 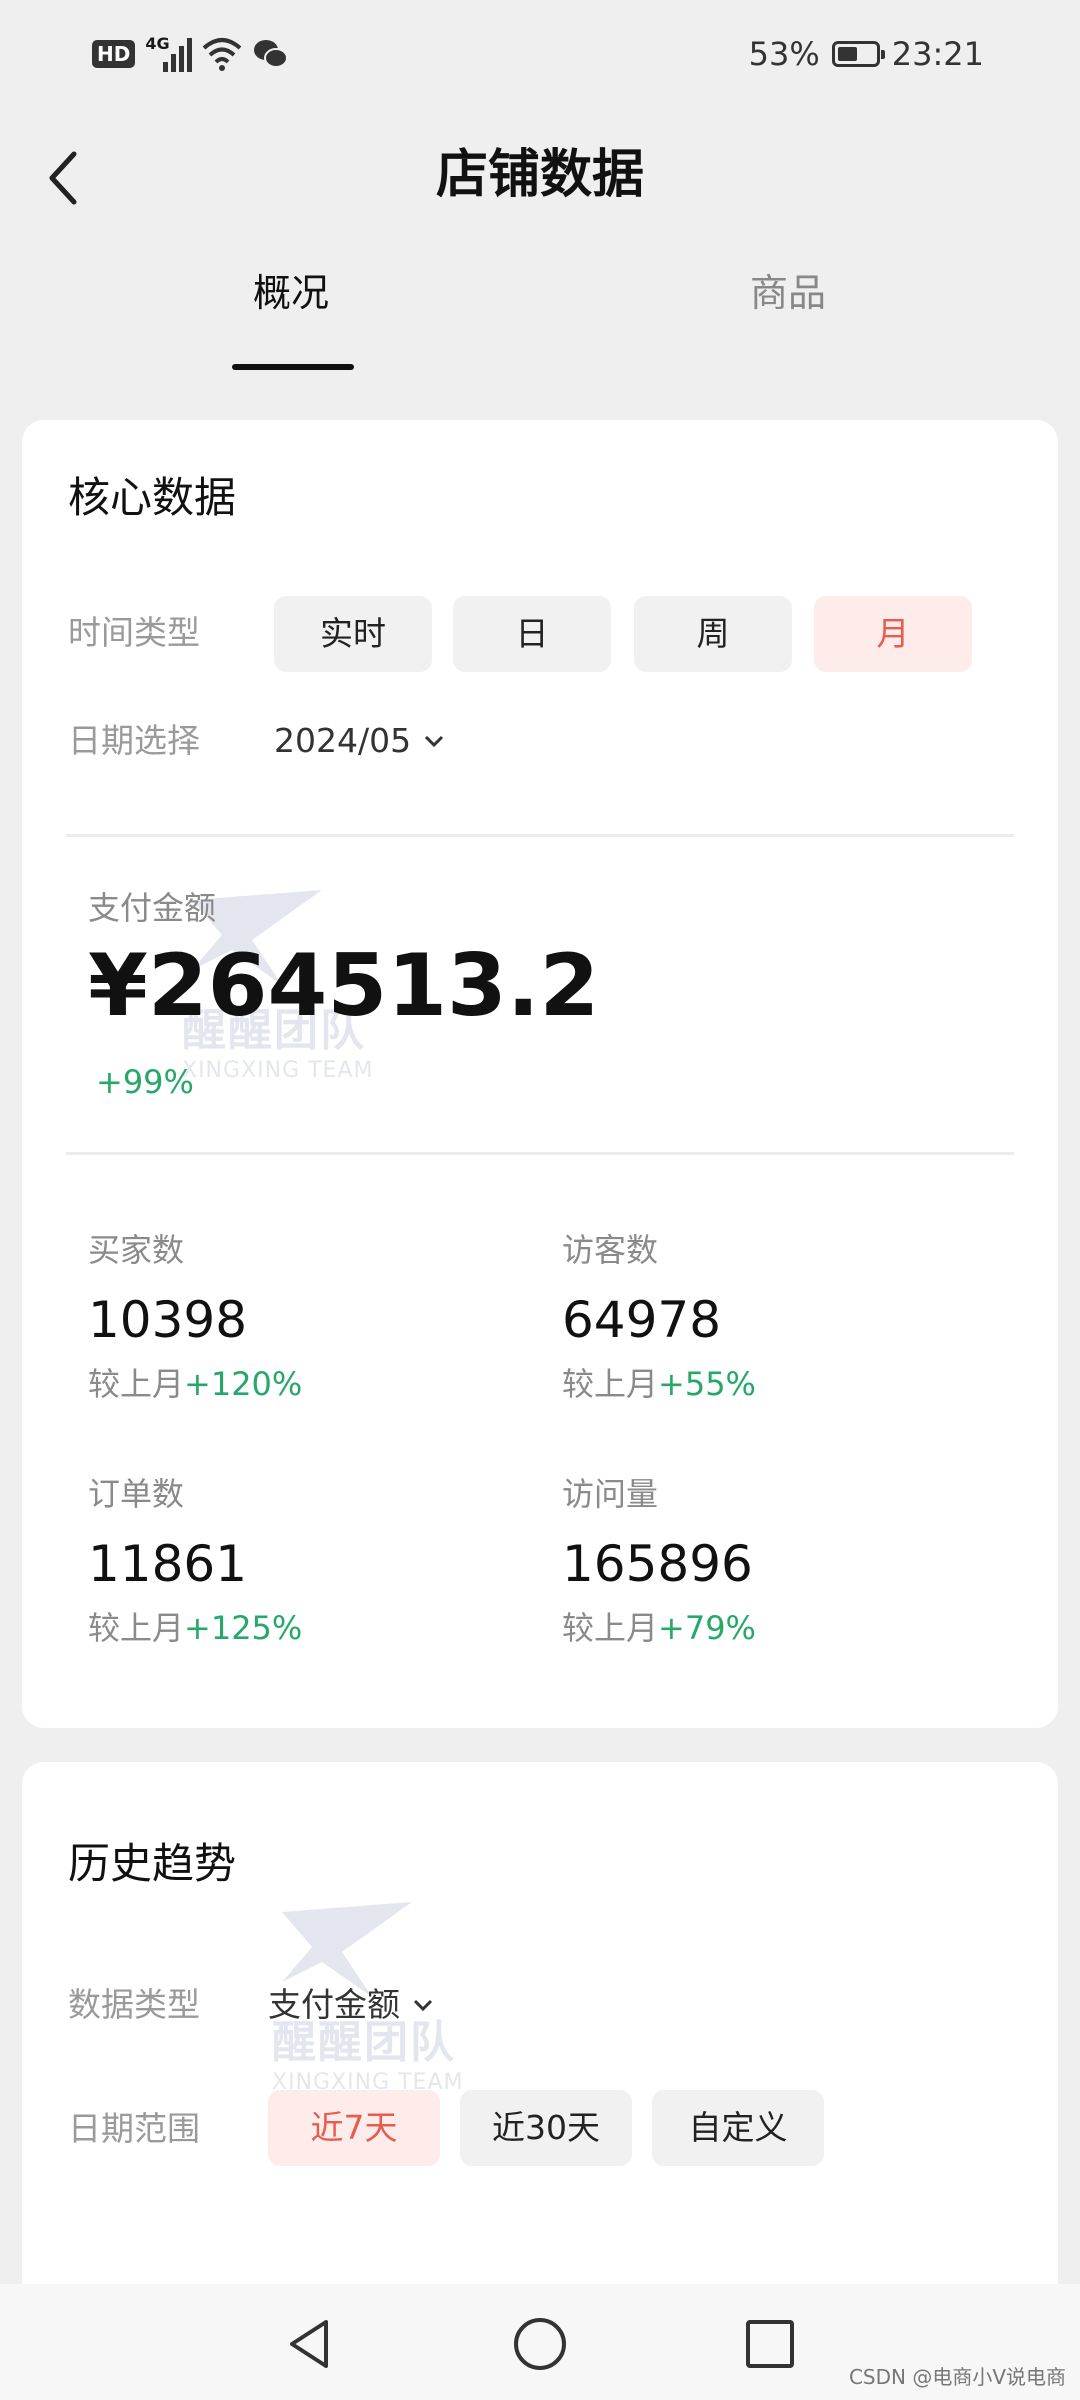 I want to click on status-right: 53% 23:21, so click(x=866, y=54).